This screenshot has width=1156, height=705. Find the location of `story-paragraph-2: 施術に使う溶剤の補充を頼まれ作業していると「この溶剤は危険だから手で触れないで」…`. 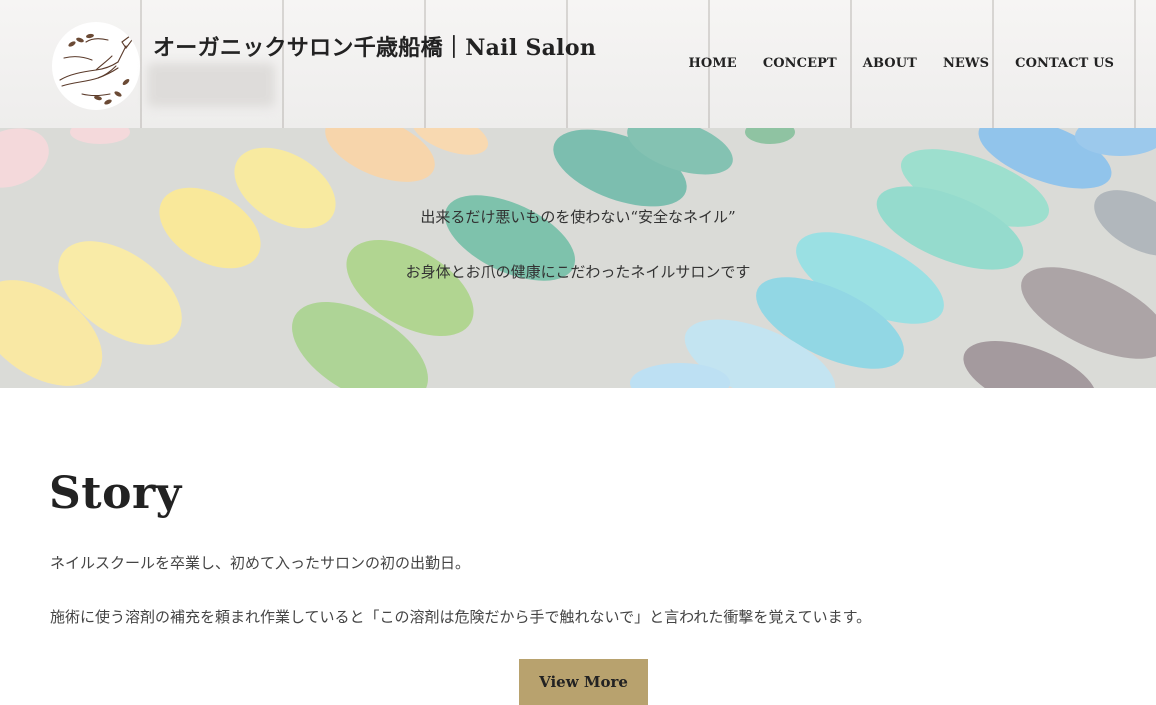

story-paragraph-2: 施術に使う溶剤の補充を頼まれ作業していると「この溶剤は危険だから手で触れないで」… is located at coordinates (461, 617).